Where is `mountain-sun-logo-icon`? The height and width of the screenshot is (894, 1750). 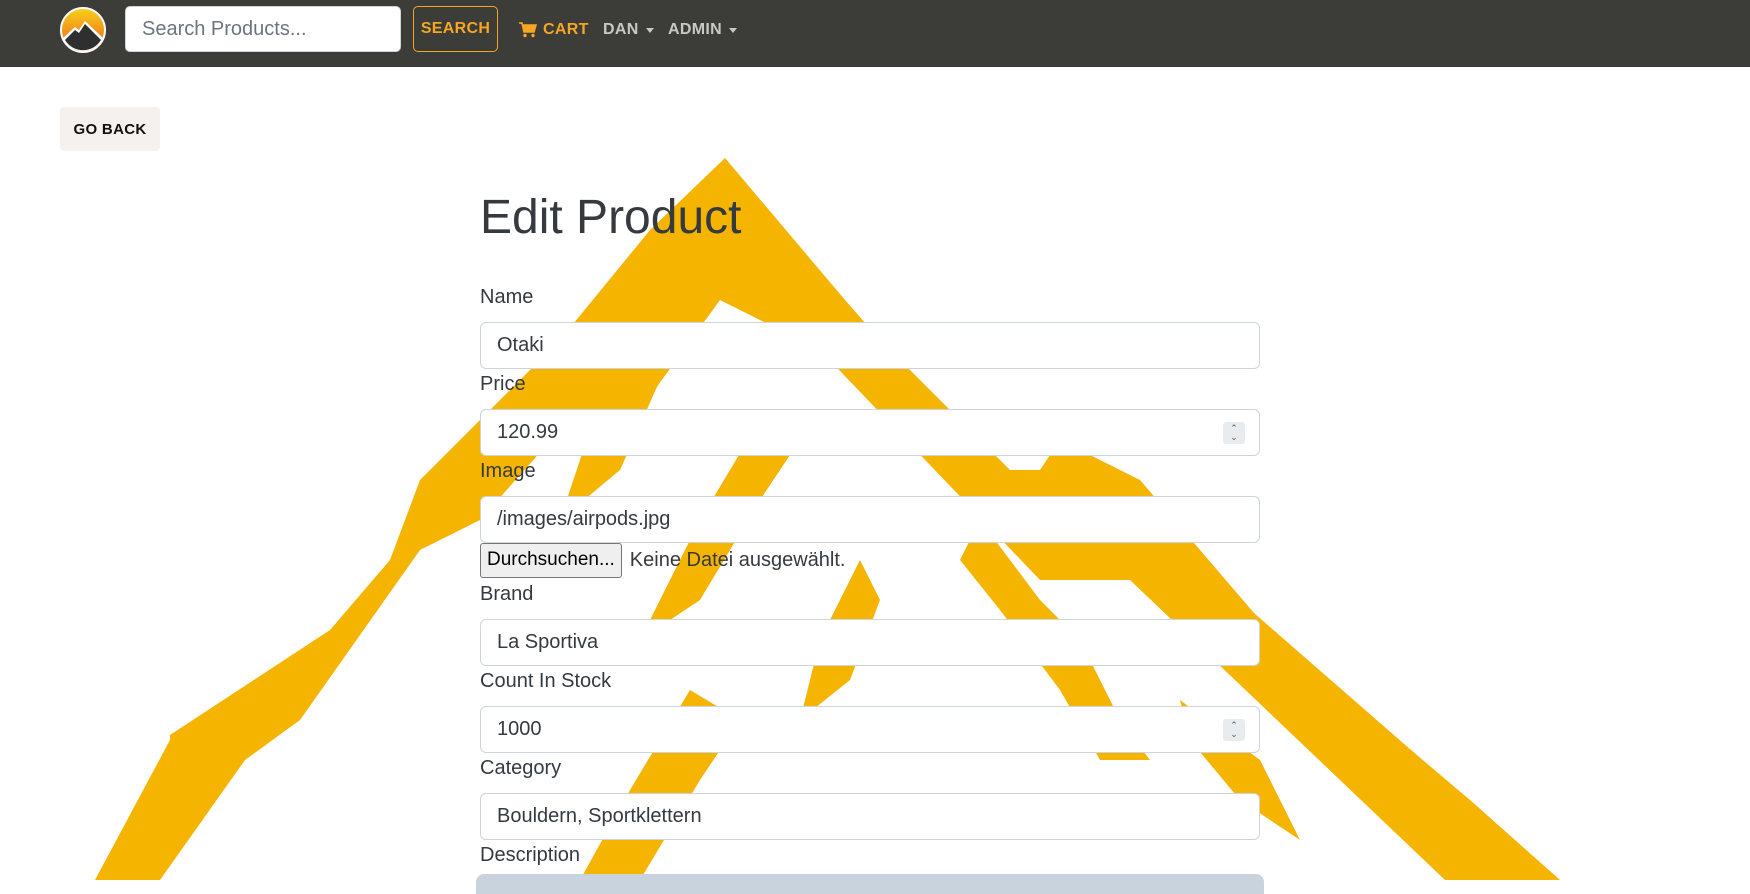
mountain-sun-logo-icon is located at coordinates (83, 30).